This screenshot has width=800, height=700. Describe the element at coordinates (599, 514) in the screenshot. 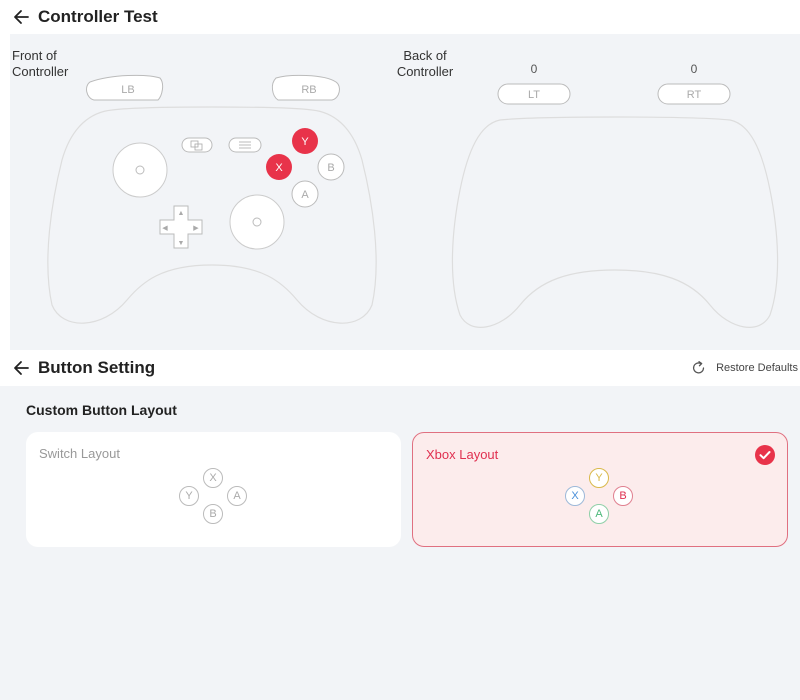

I see `xbox-a-button: A` at that location.